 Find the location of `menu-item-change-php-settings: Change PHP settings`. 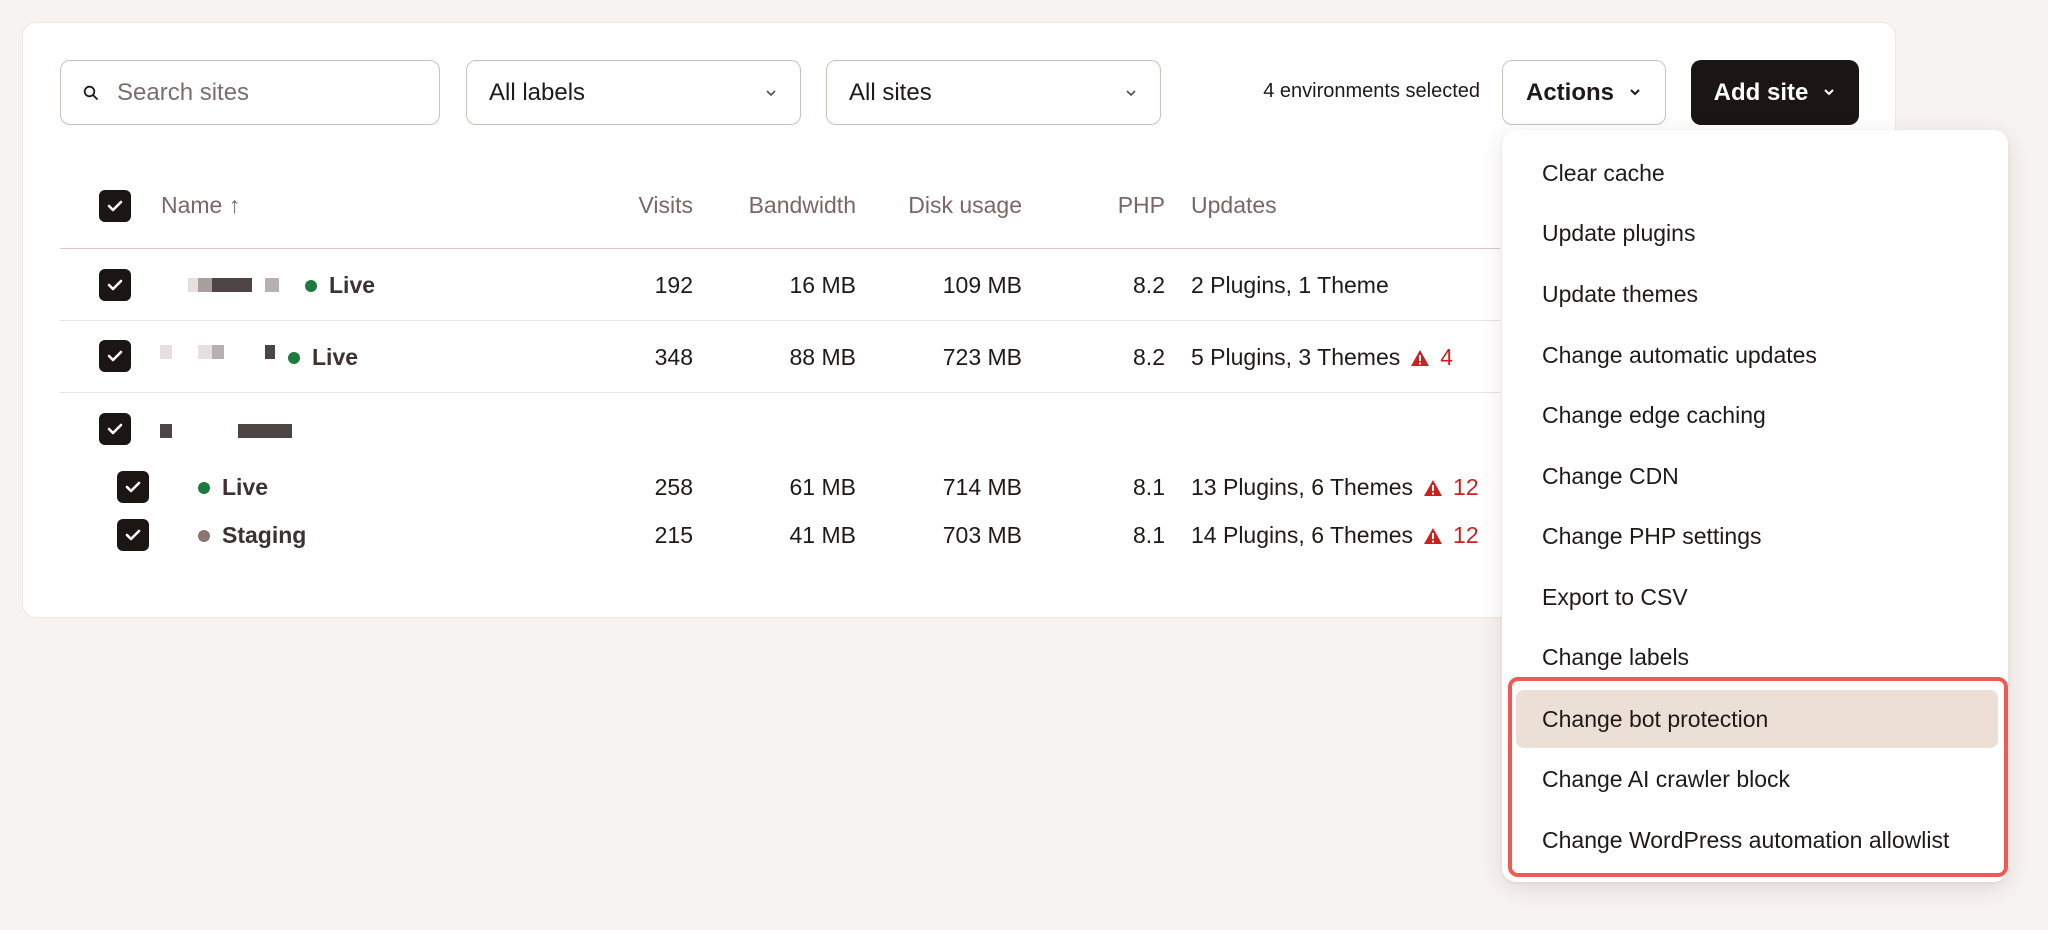

menu-item-change-php-settings: Change PHP settings is located at coordinates (1757, 536).